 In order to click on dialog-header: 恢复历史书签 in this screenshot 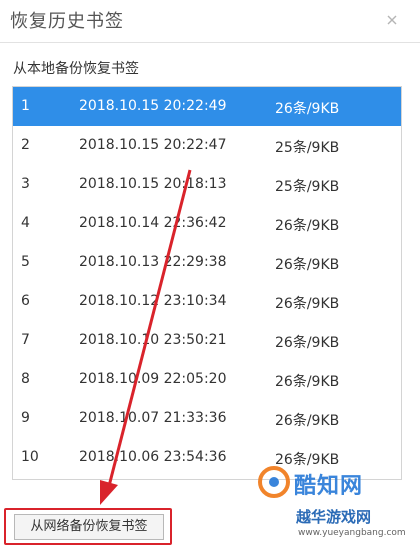, I will do `click(210, 21)`.